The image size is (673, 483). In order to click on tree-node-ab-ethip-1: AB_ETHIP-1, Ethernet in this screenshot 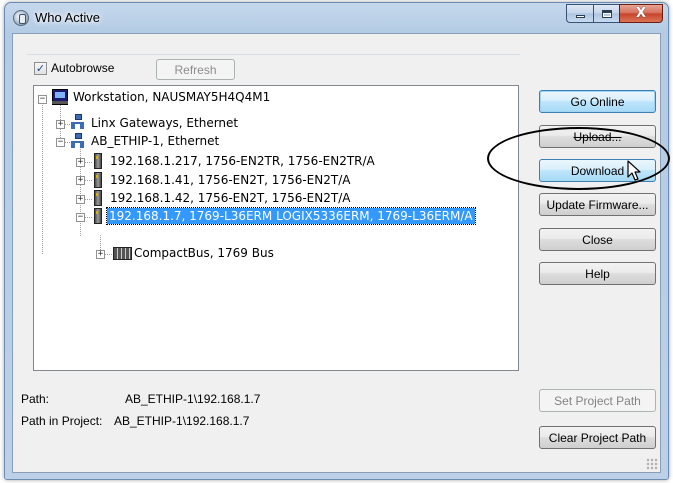, I will do `click(155, 141)`.